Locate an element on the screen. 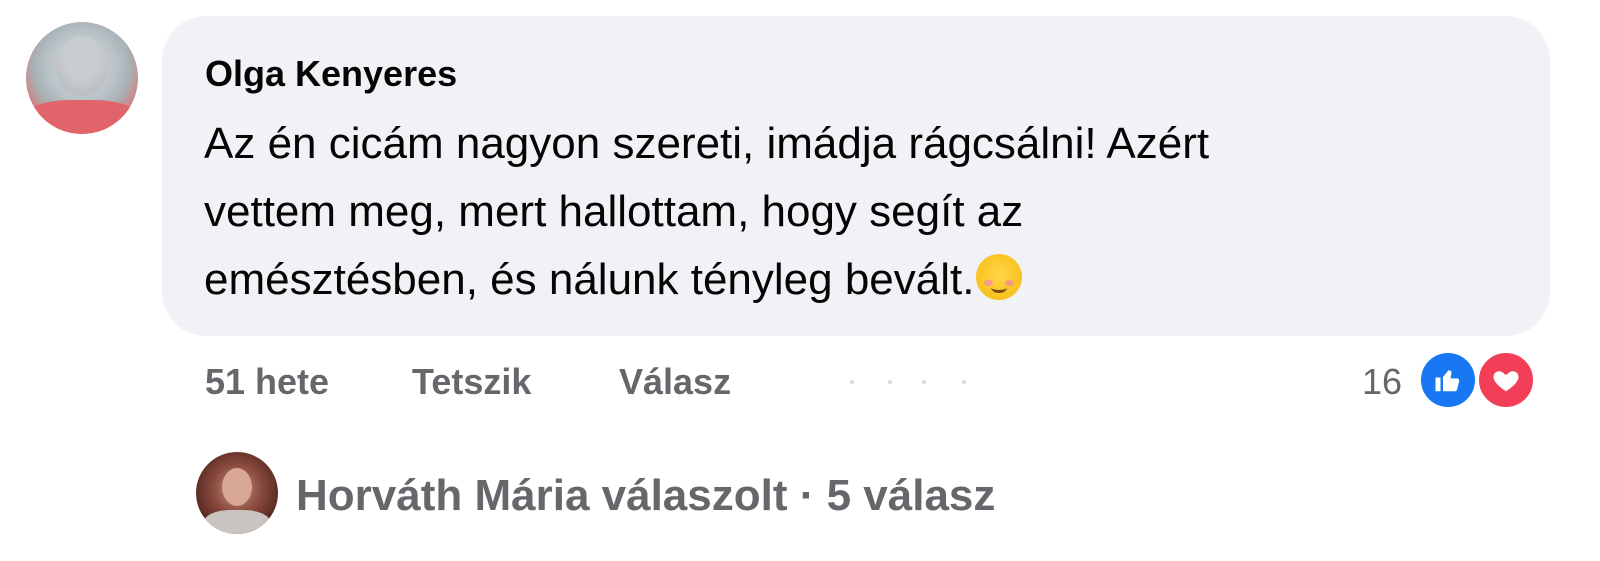 This screenshot has height=561, width=1600. view-replies-link: Horváth Mária válaszolt · 5 válasz is located at coordinates (645, 496).